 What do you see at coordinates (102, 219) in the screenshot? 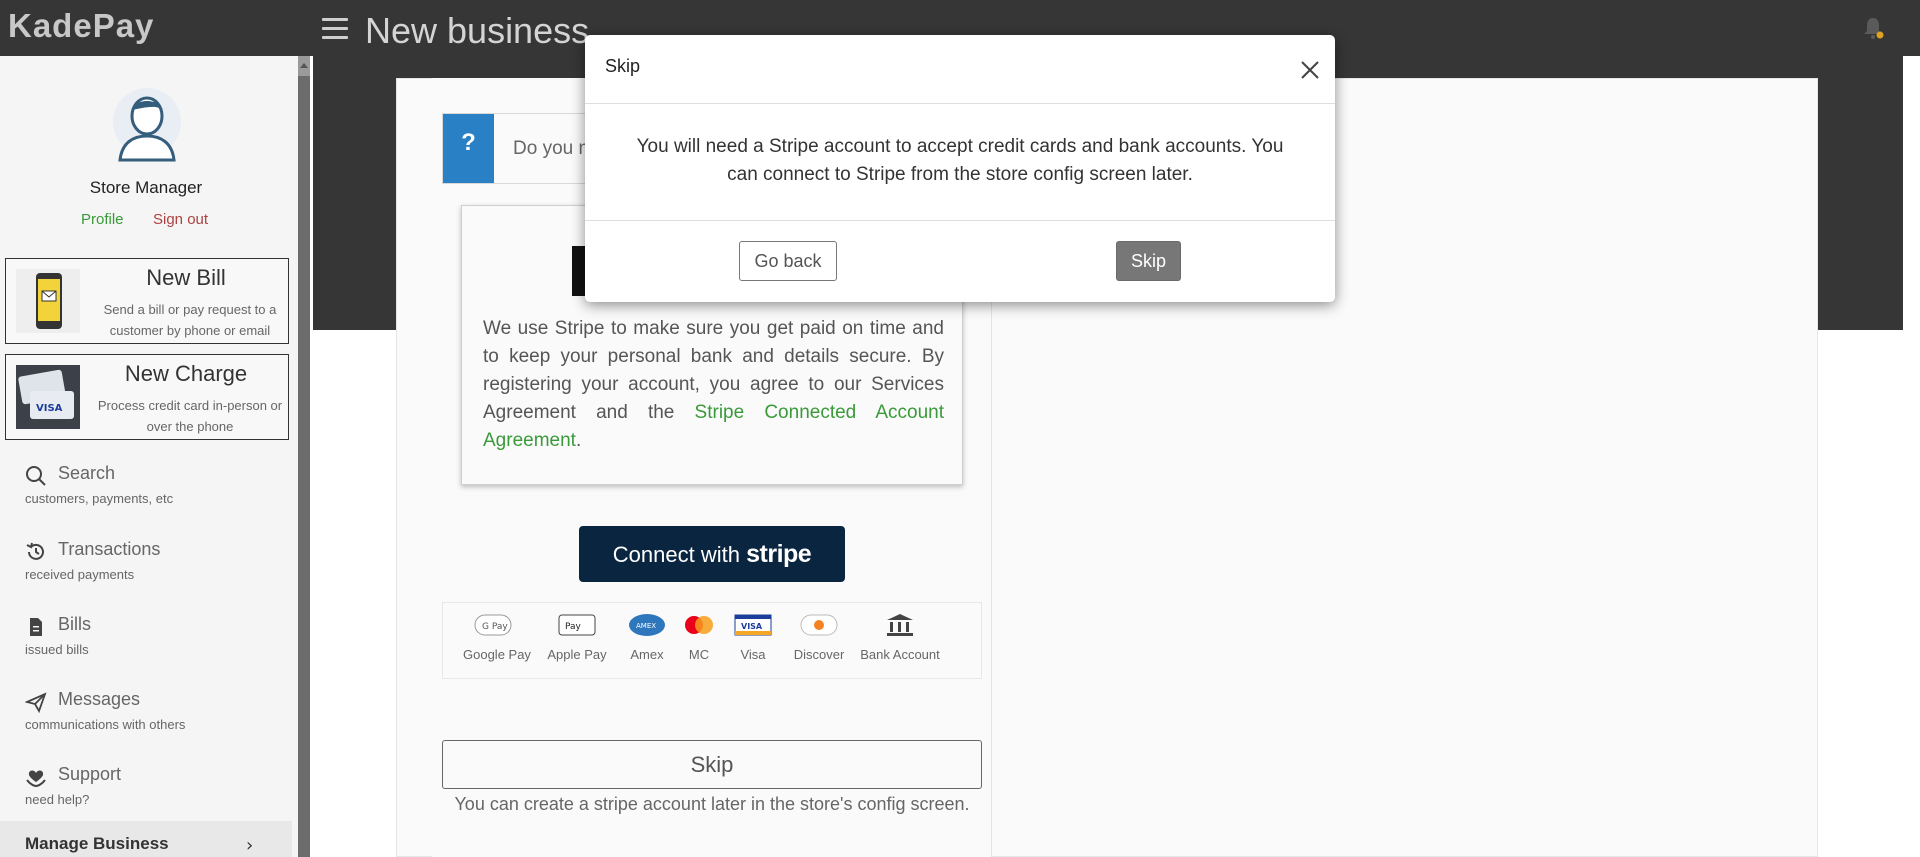
I see `profile-link: Profile` at bounding box center [102, 219].